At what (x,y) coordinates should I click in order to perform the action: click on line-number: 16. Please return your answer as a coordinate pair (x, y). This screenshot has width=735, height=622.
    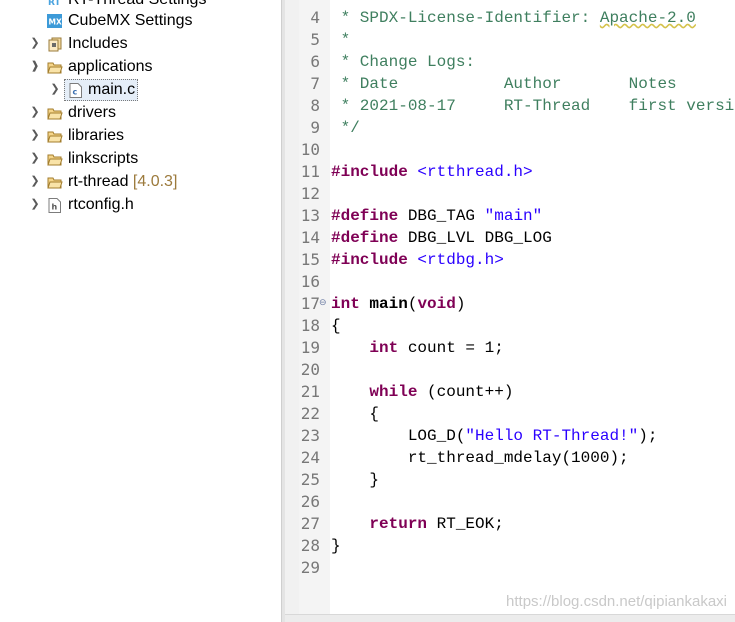
    Looking at the image, I should click on (310, 281).